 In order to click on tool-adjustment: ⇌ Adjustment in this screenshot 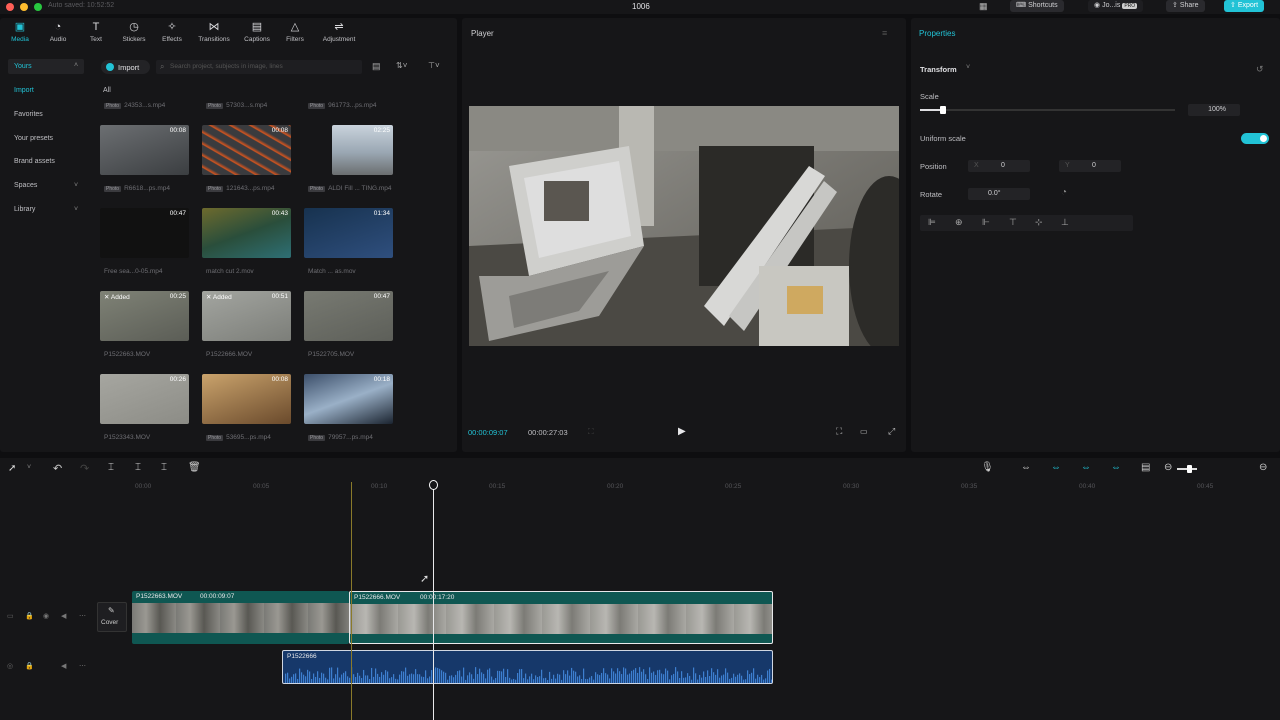, I will do `click(339, 33)`.